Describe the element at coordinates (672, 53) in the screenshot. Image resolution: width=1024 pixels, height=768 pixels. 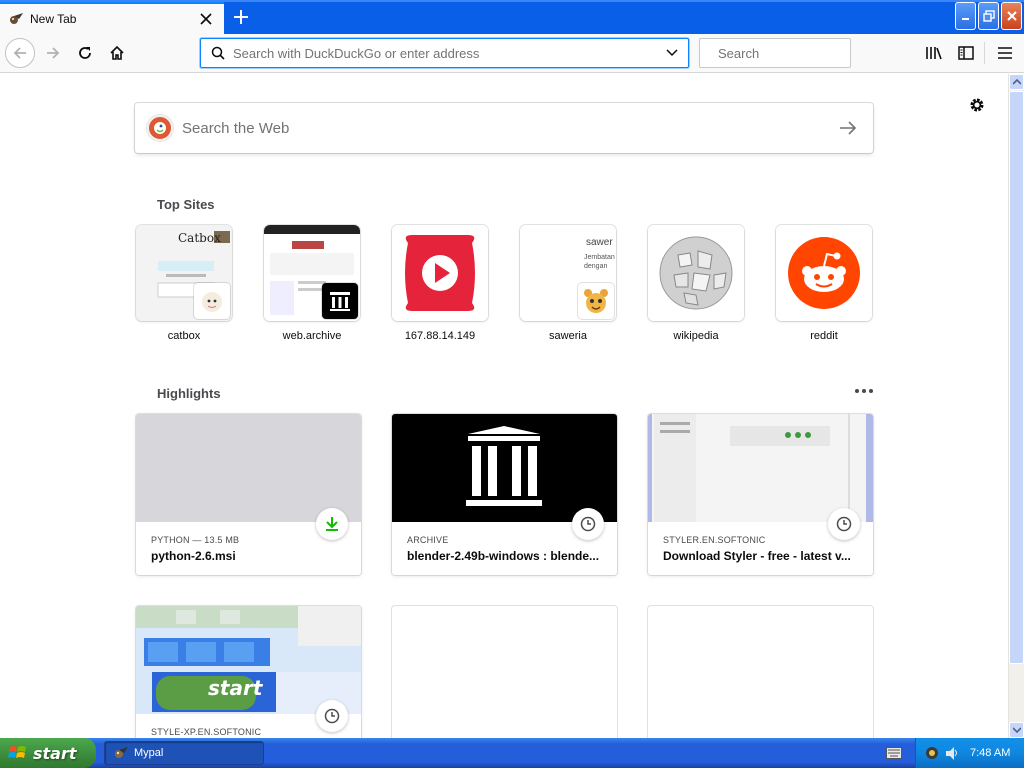
I see `chevron-down-icon` at that location.